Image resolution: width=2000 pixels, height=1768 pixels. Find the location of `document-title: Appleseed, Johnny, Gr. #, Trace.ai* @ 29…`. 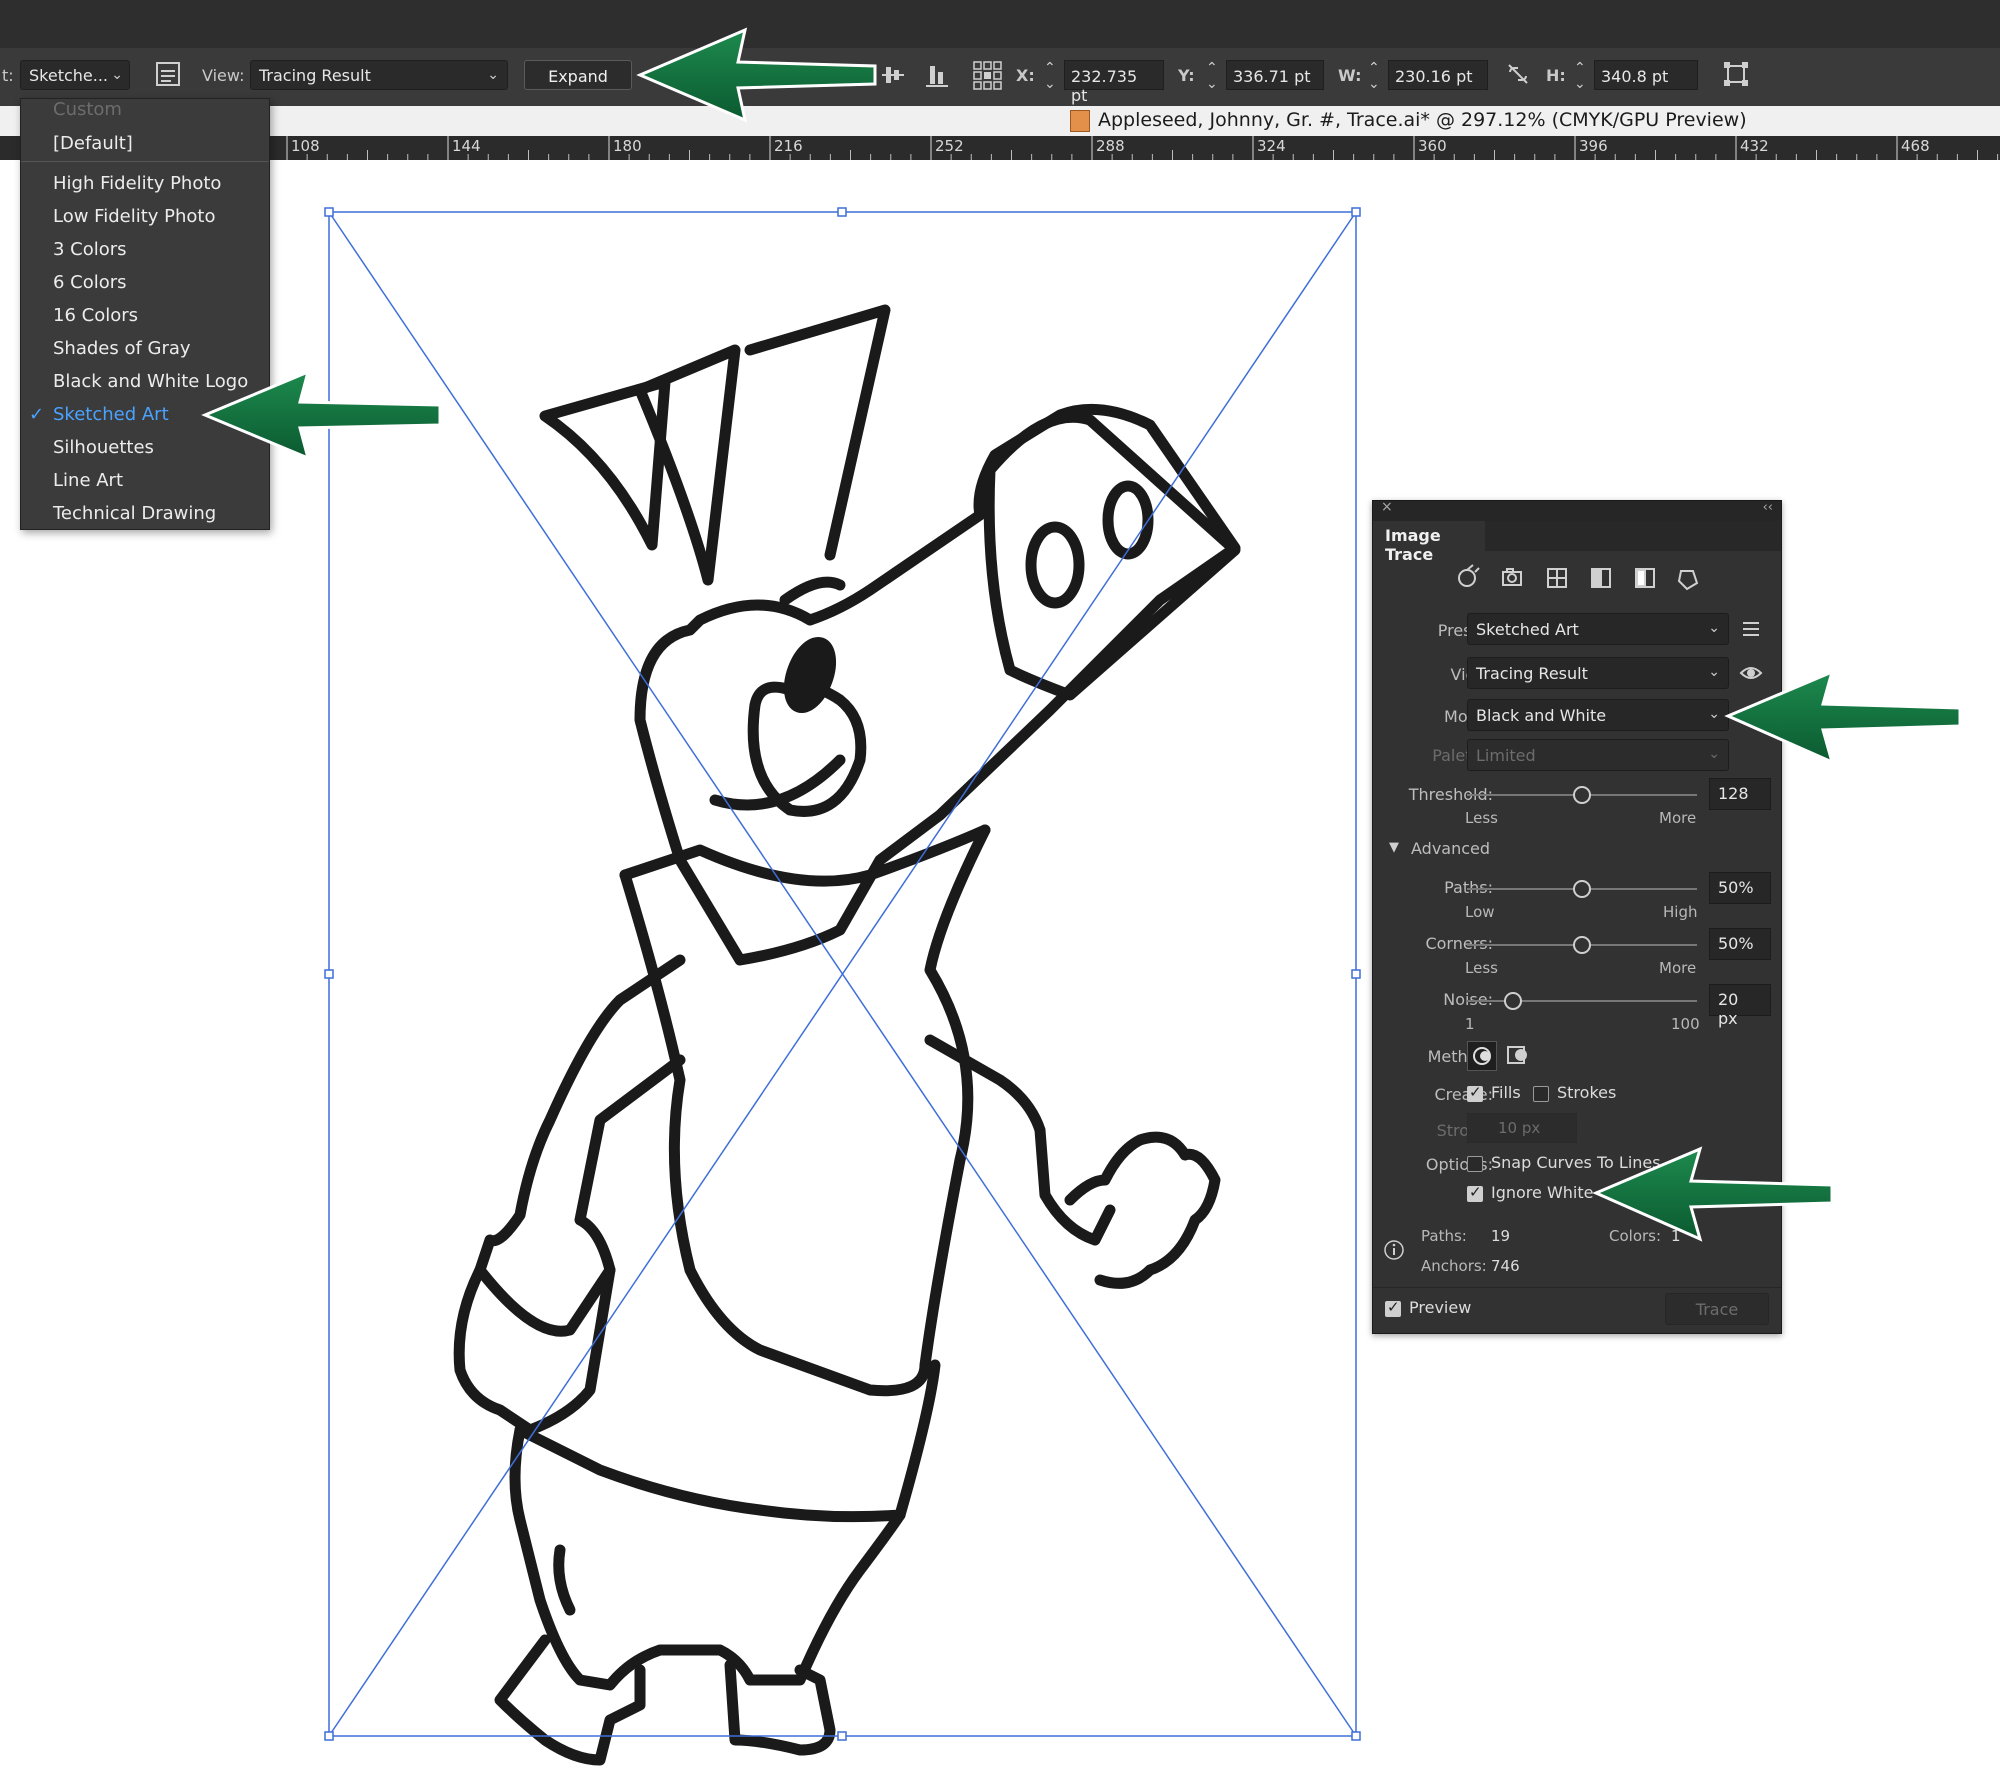

document-title: Appleseed, Johnny, Gr. #, Trace.ai* @ 29… is located at coordinates (1422, 120).